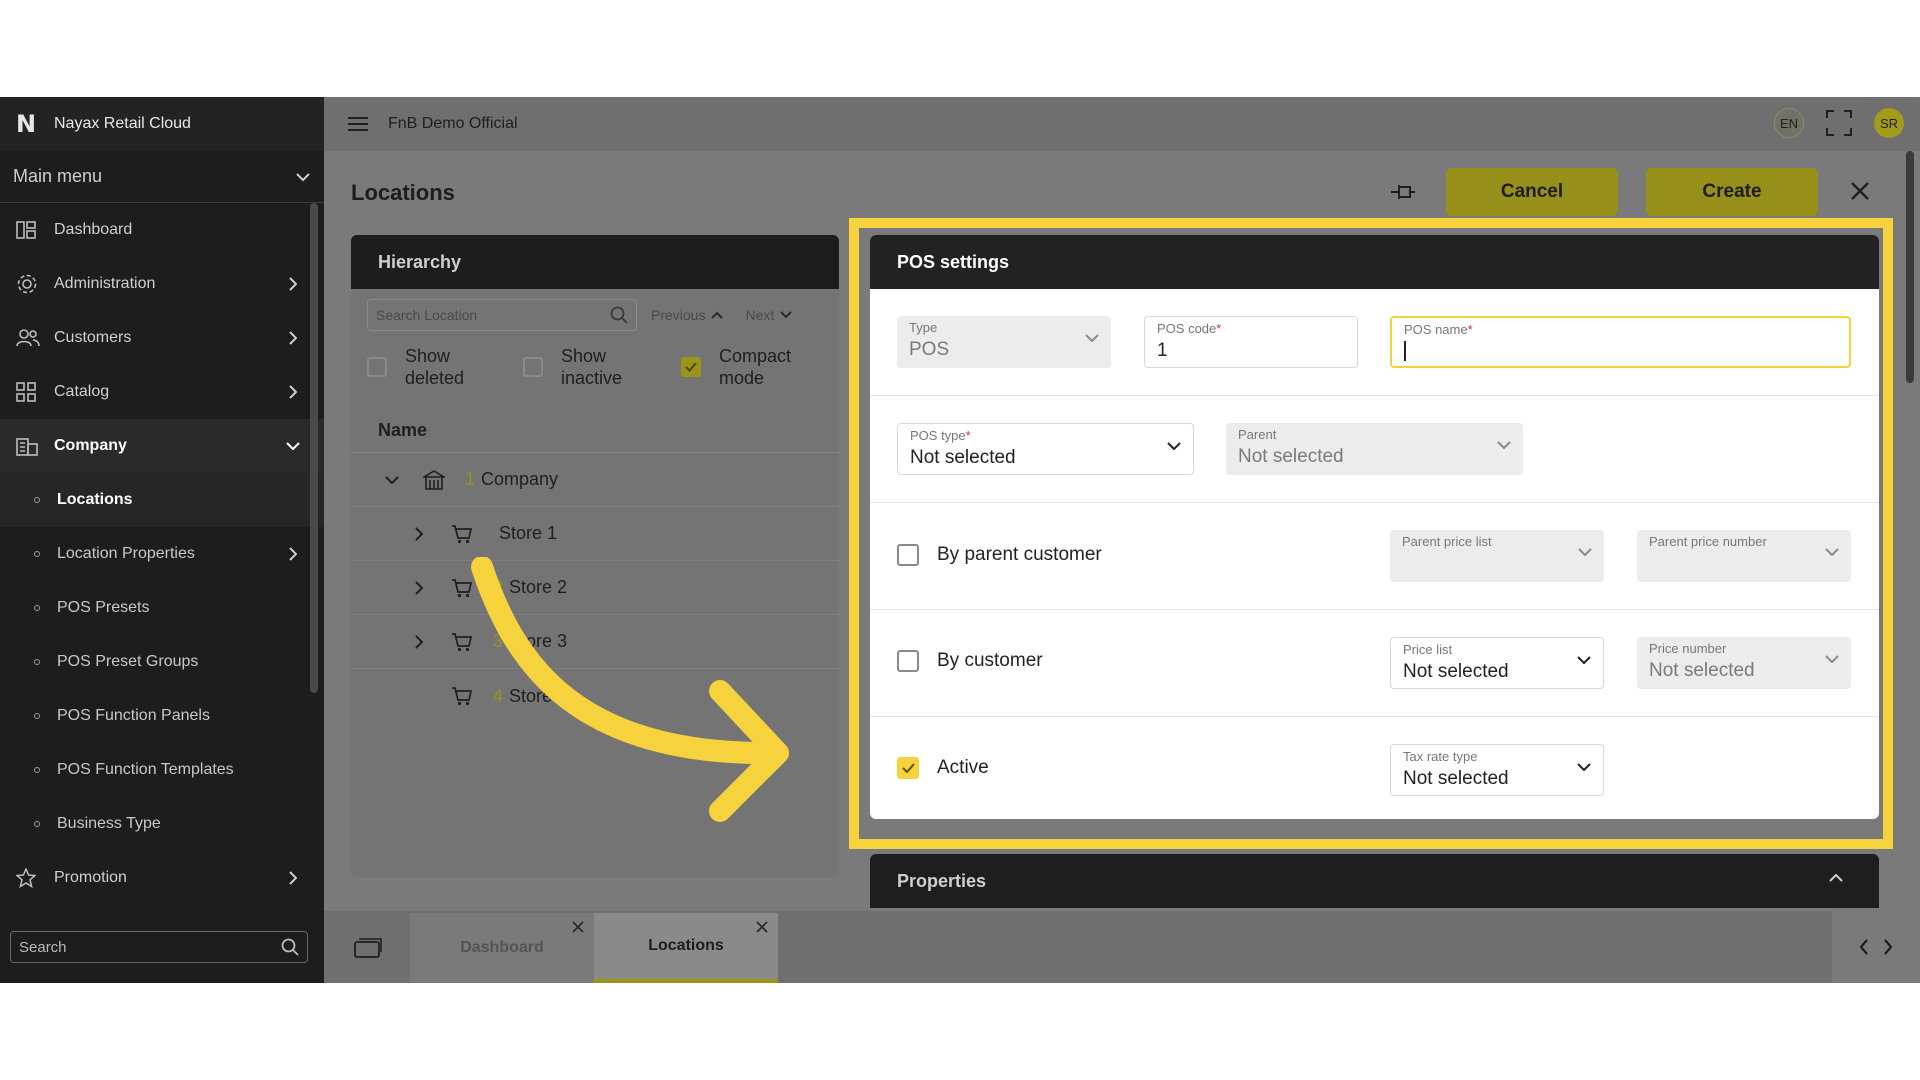 Image resolution: width=1920 pixels, height=1080 pixels. What do you see at coordinates (687, 315) in the screenshot?
I see `previous-button: Previous` at bounding box center [687, 315].